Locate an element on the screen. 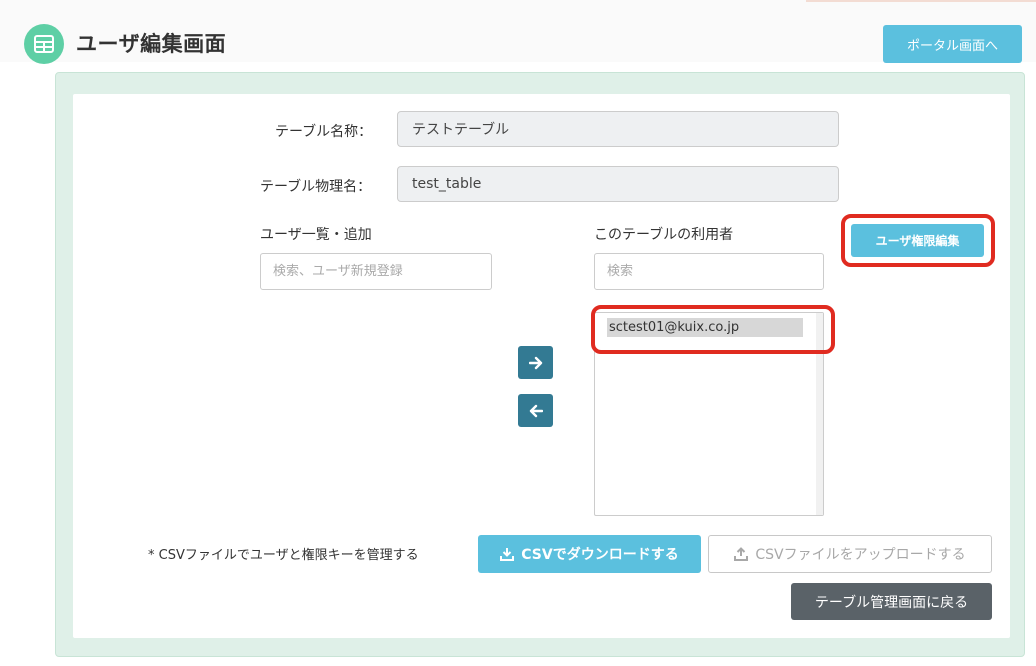 The height and width of the screenshot is (666, 1036). table-name-field: テストテーブル is located at coordinates (618, 129).